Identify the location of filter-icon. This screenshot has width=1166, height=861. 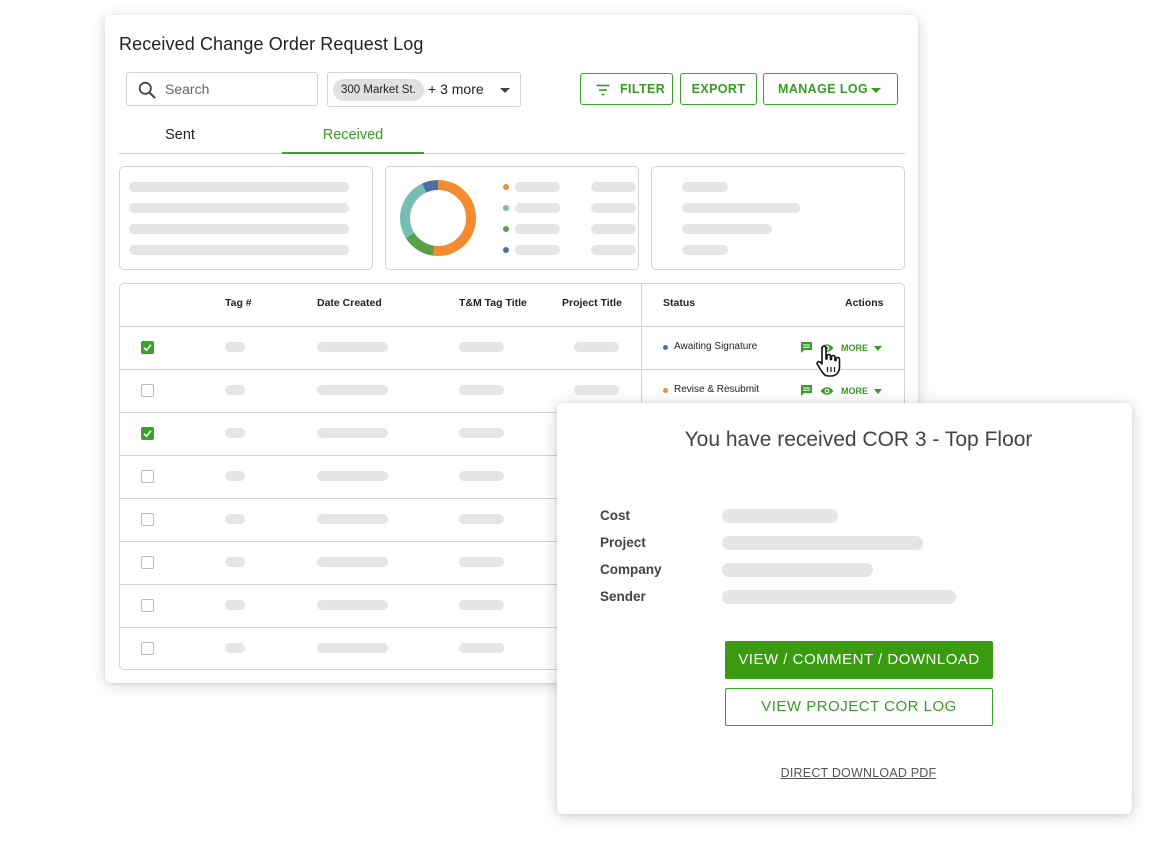
(603, 90).